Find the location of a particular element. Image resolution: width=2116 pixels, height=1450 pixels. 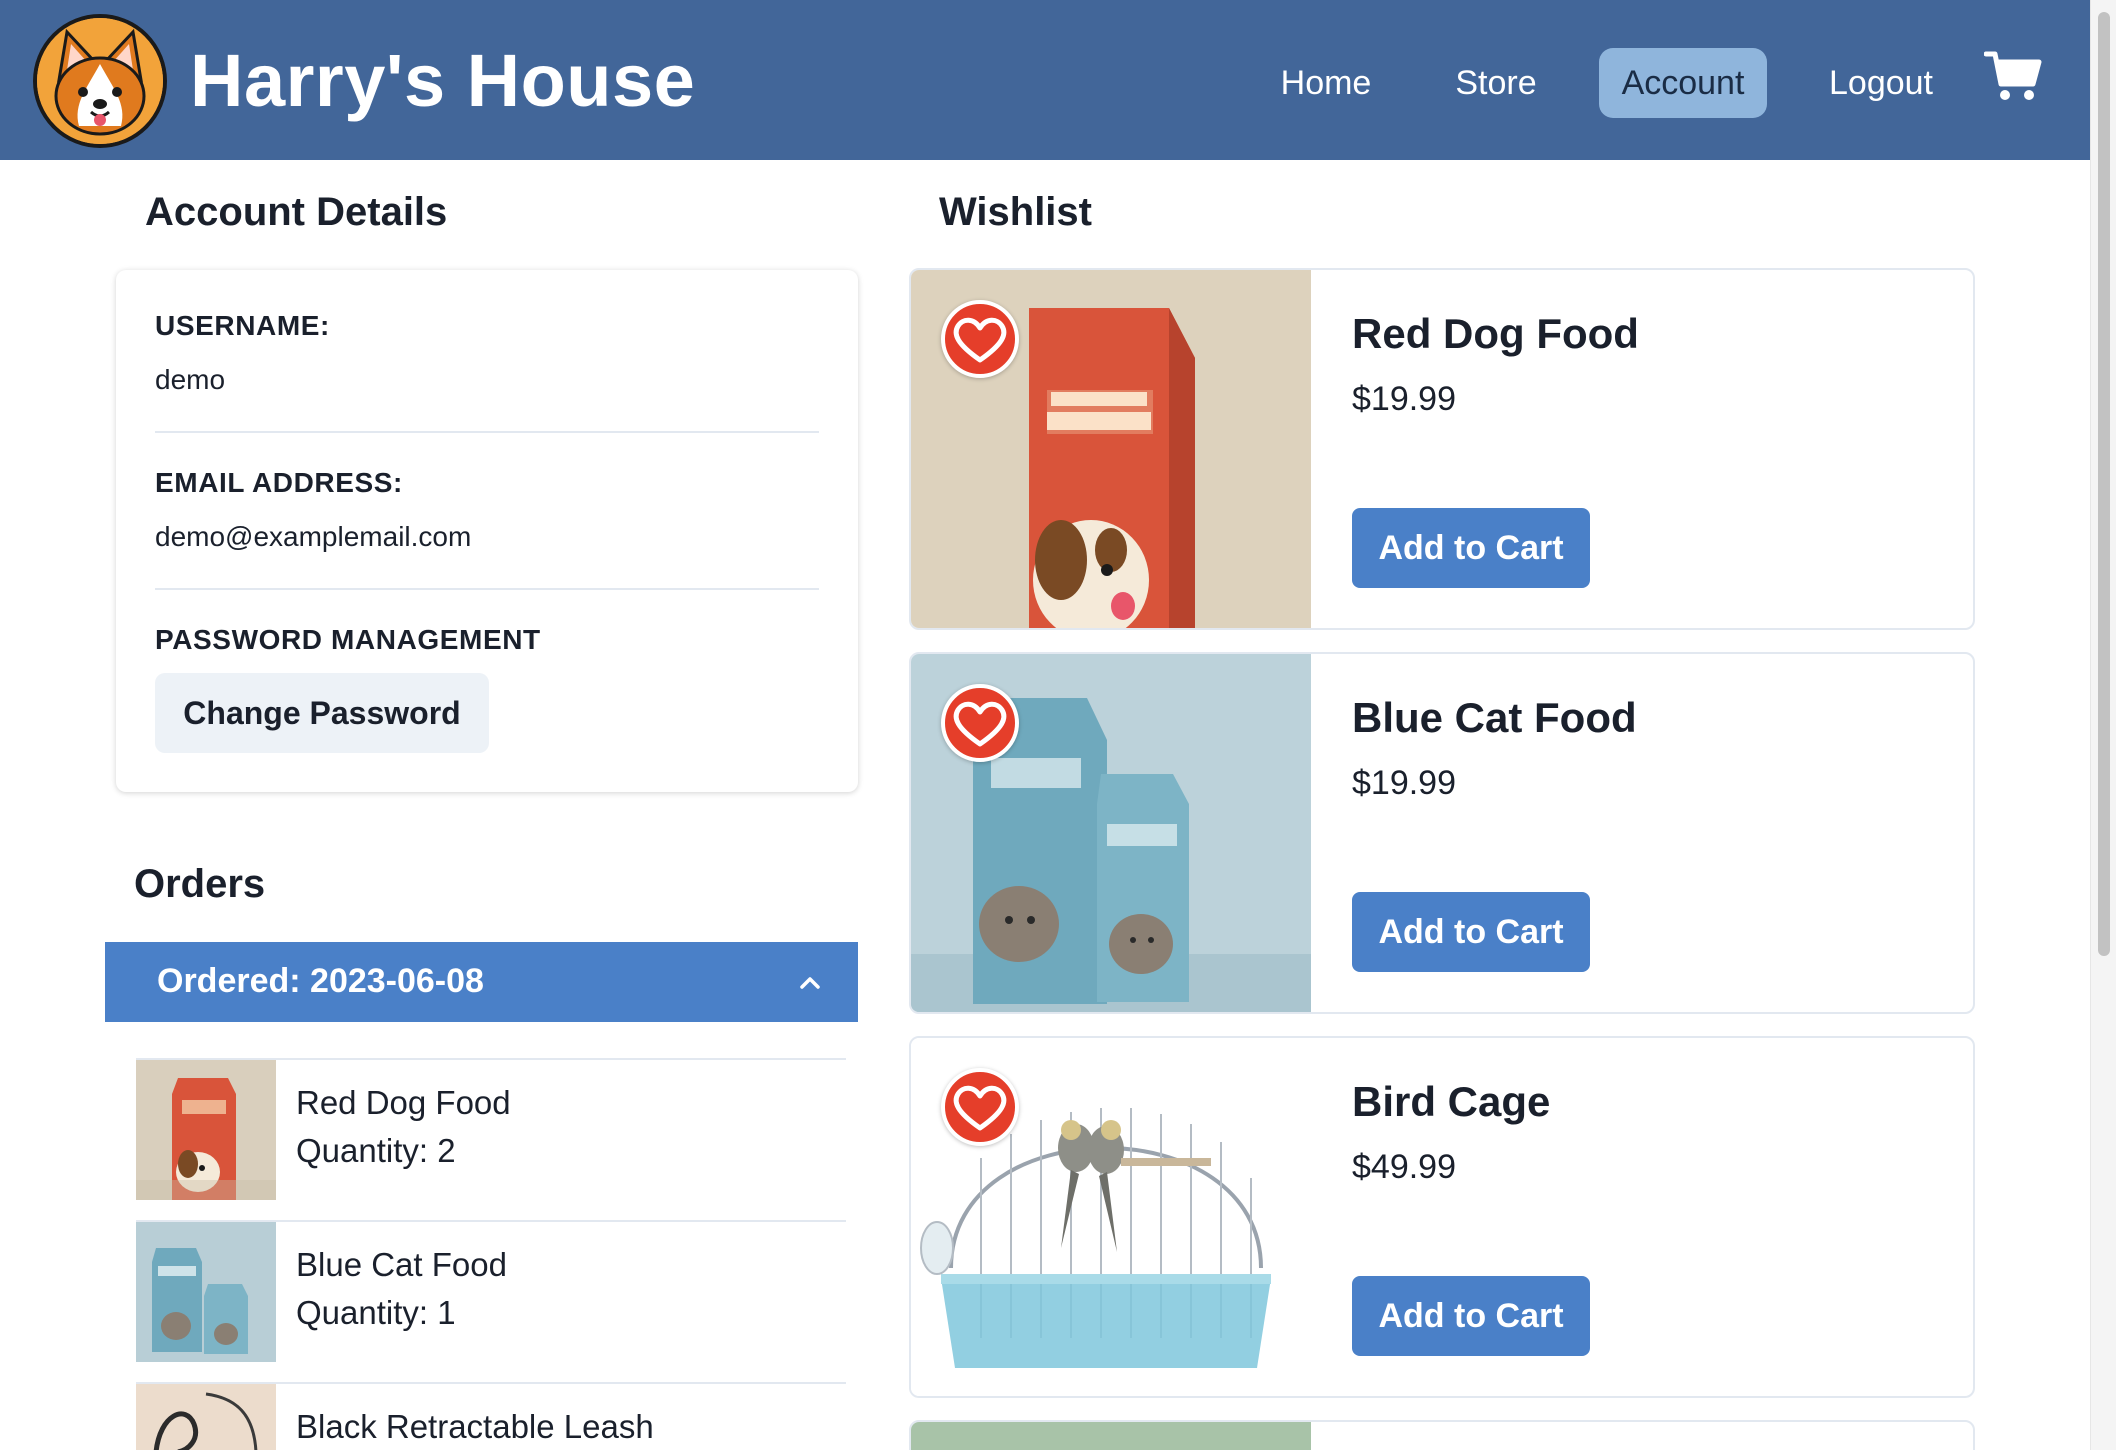

wishlist-item: Bird Cage $49.99 Add to Cart is located at coordinates (1442, 1217).